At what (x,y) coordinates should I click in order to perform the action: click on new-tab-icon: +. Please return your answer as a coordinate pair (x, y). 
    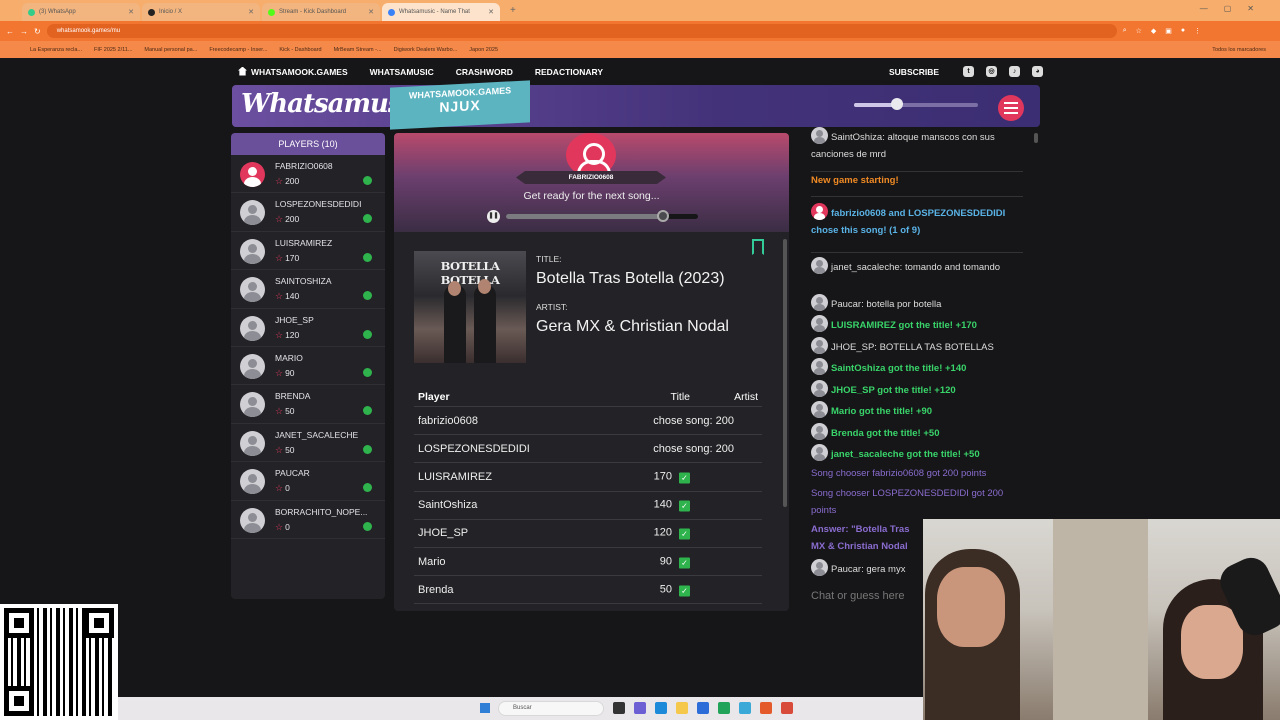
    Looking at the image, I should click on (513, 10).